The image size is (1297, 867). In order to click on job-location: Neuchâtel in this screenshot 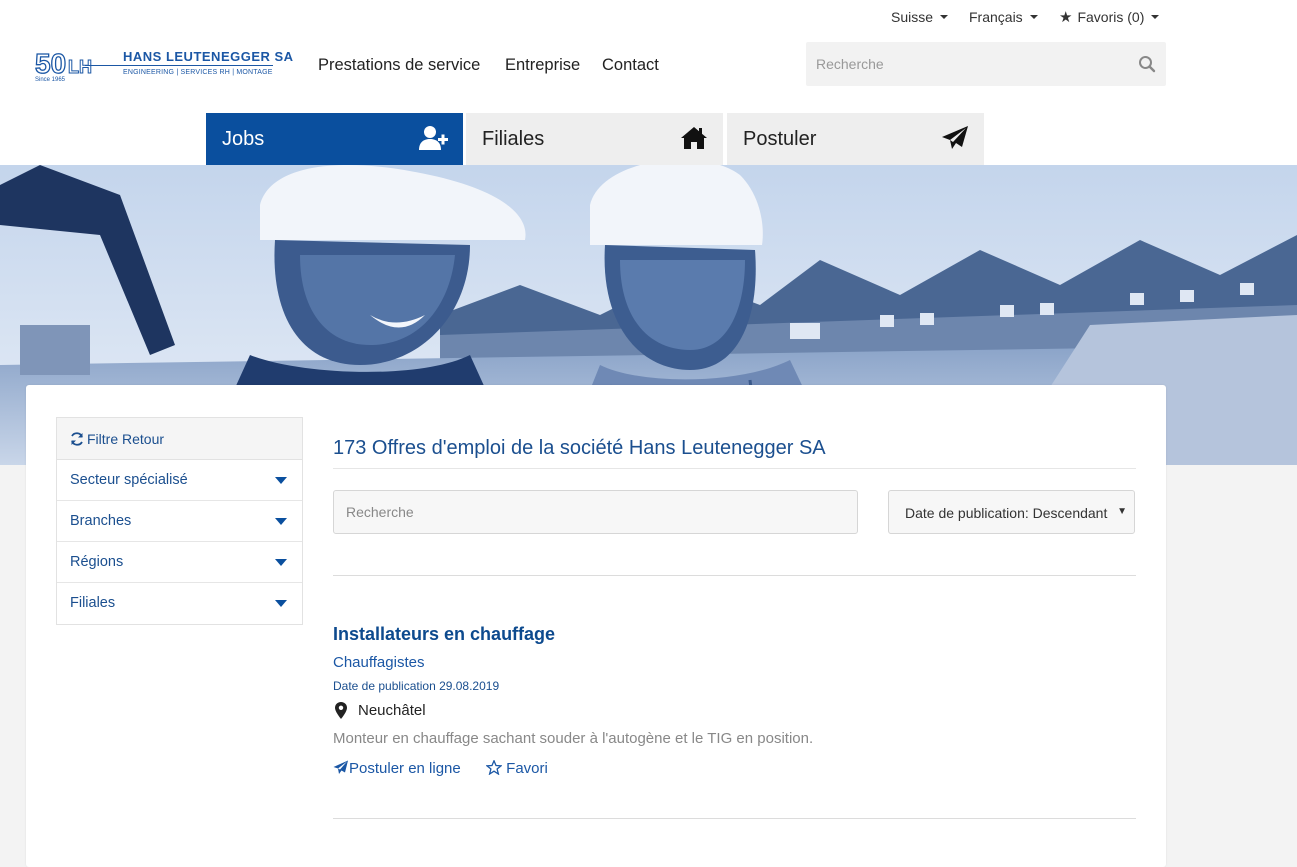, I will do `click(734, 710)`.